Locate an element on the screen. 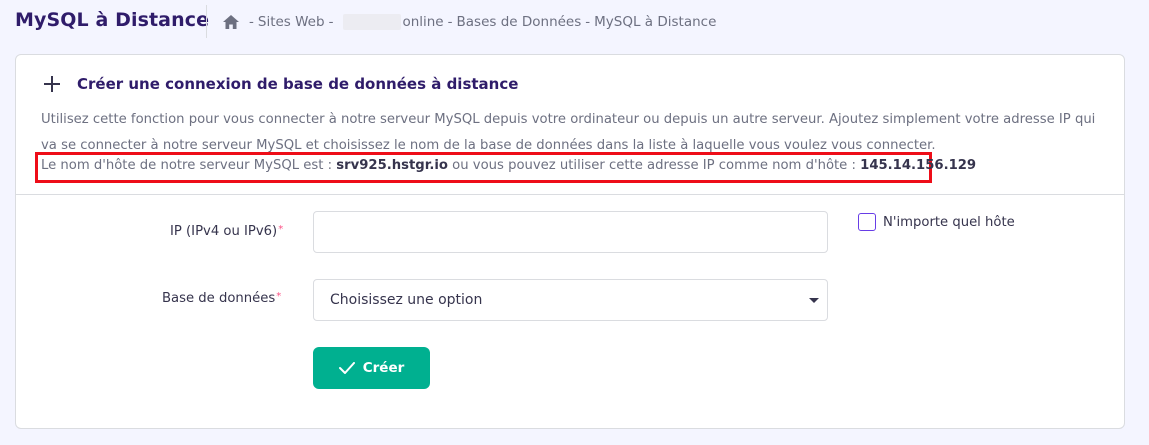 The image size is (1149, 445). create-button-label: Créer is located at coordinates (383, 368).